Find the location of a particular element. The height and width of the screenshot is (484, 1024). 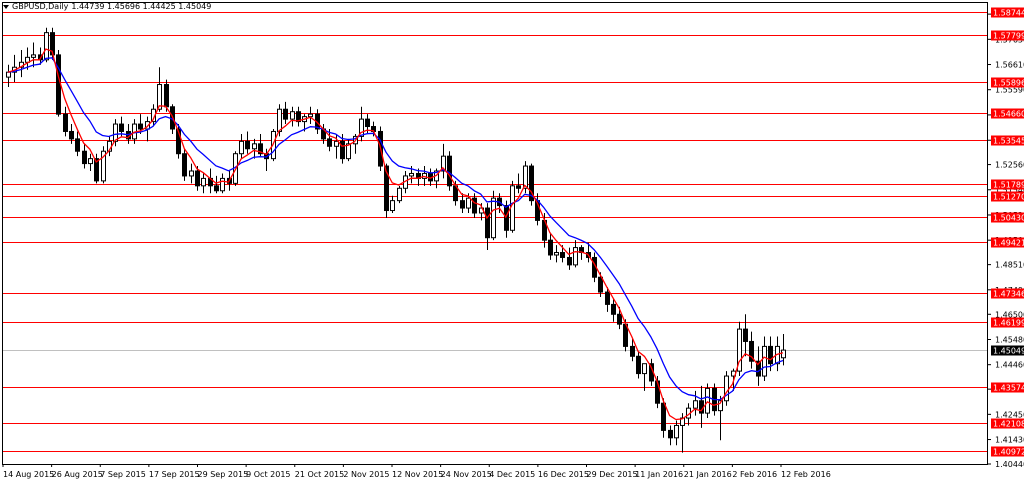

level-label: 1.51789 is located at coordinates (1008, 185).